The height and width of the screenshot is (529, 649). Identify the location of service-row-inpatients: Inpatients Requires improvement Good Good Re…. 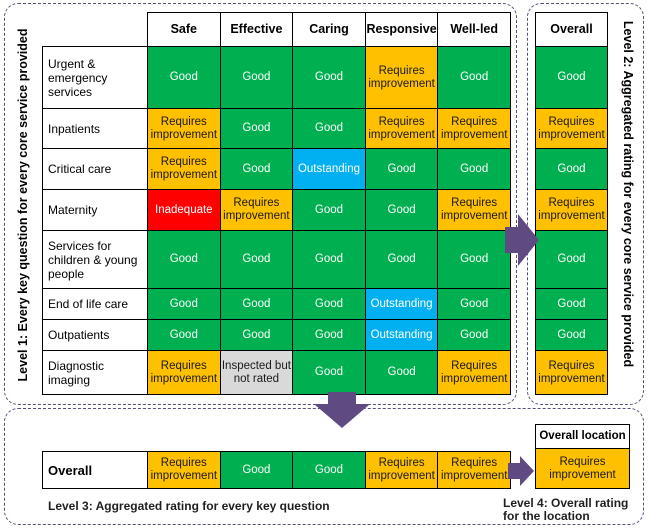
(276, 128).